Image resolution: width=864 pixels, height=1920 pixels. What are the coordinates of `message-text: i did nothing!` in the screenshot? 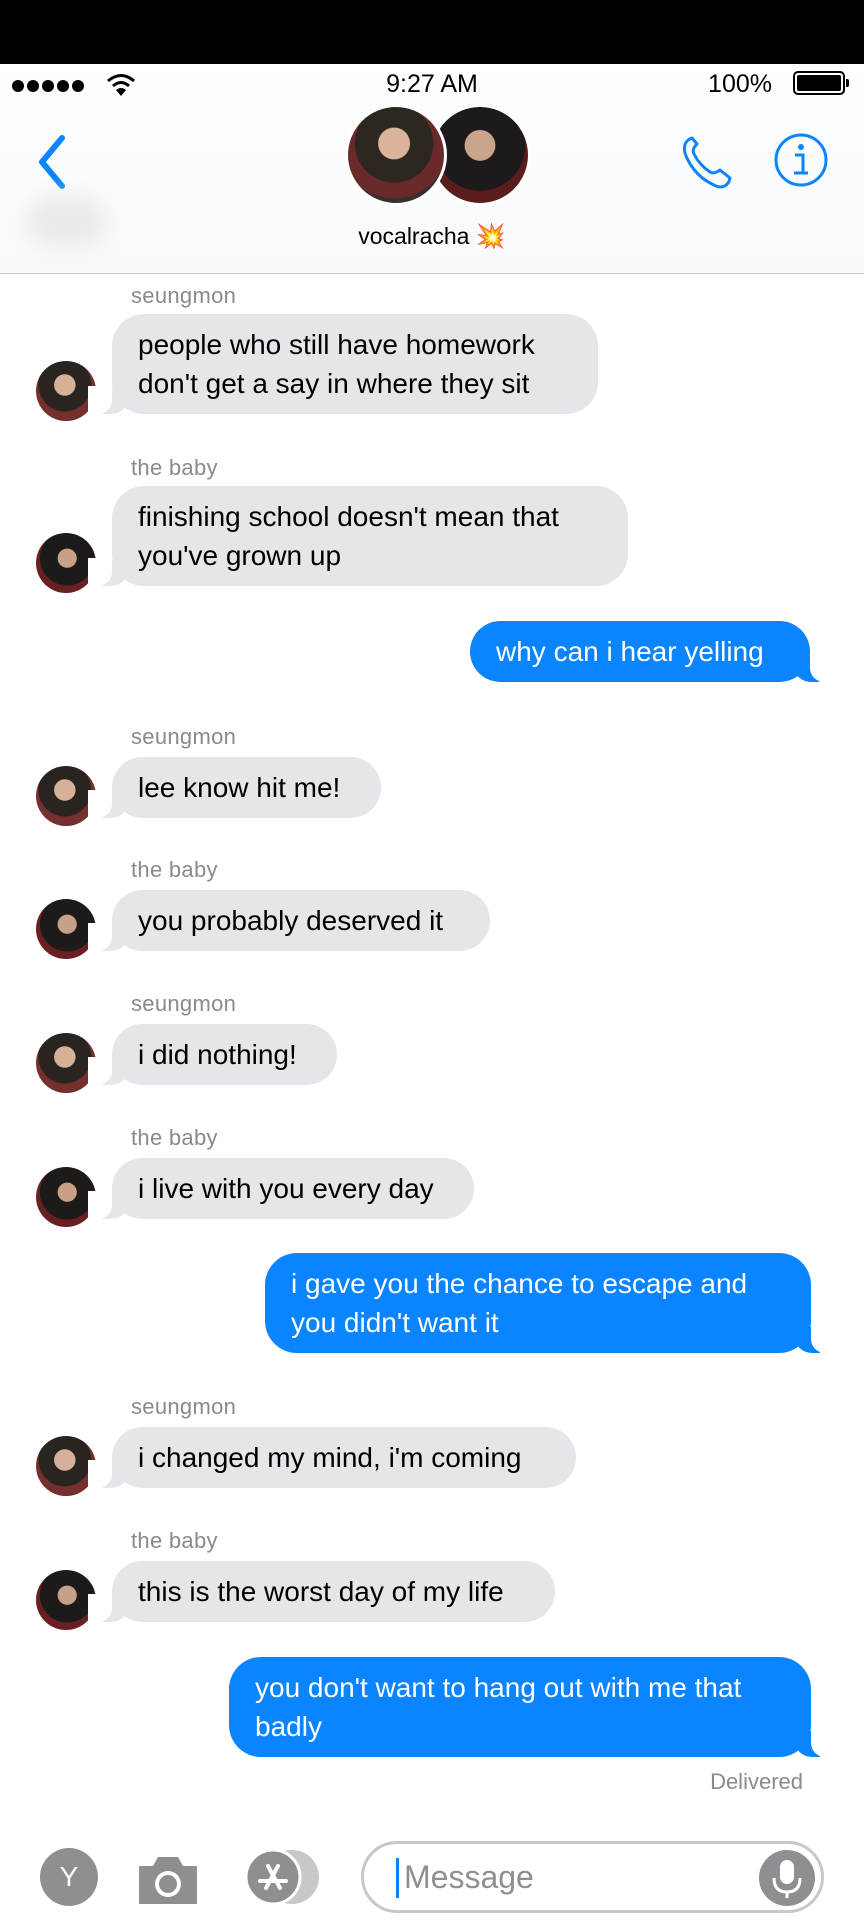 It's located at (217, 1054).